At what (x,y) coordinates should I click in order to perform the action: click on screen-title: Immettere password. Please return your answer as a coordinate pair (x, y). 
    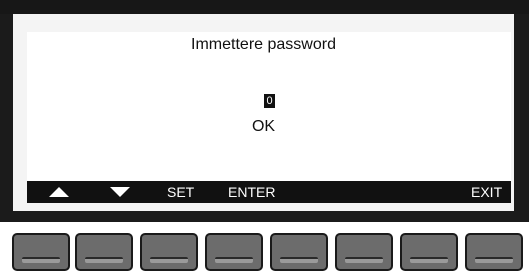
    Looking at the image, I should click on (263, 44).